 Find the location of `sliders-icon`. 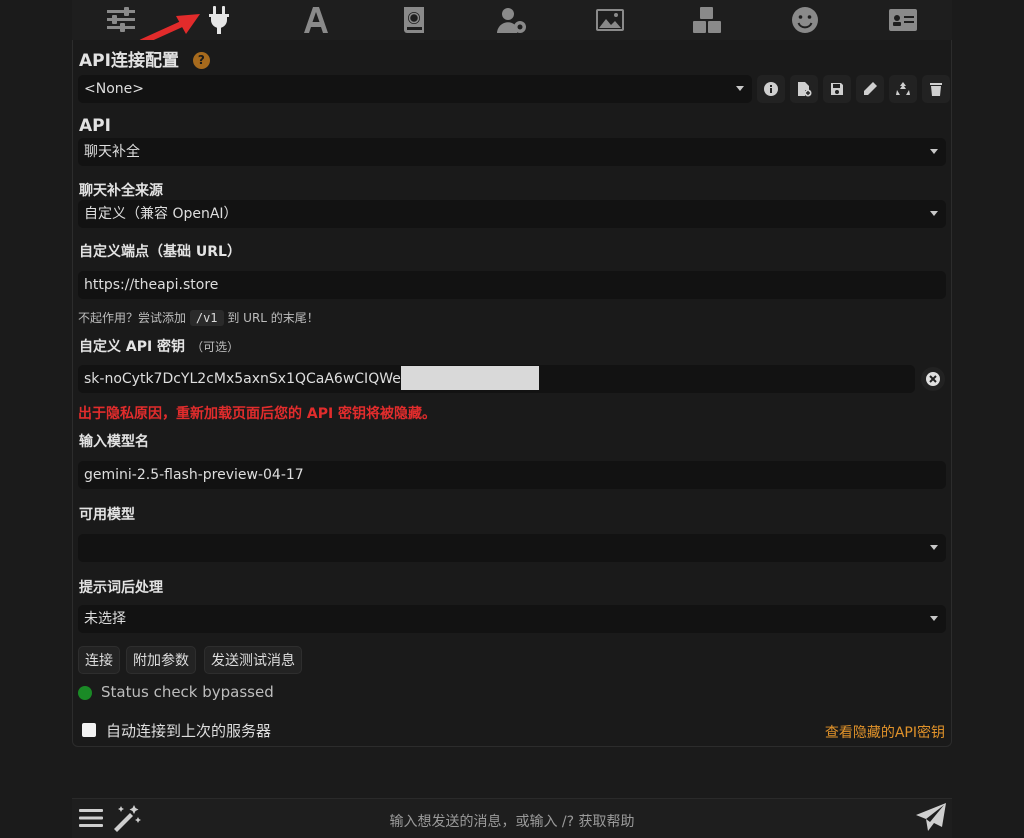

sliders-icon is located at coordinates (120, 19).